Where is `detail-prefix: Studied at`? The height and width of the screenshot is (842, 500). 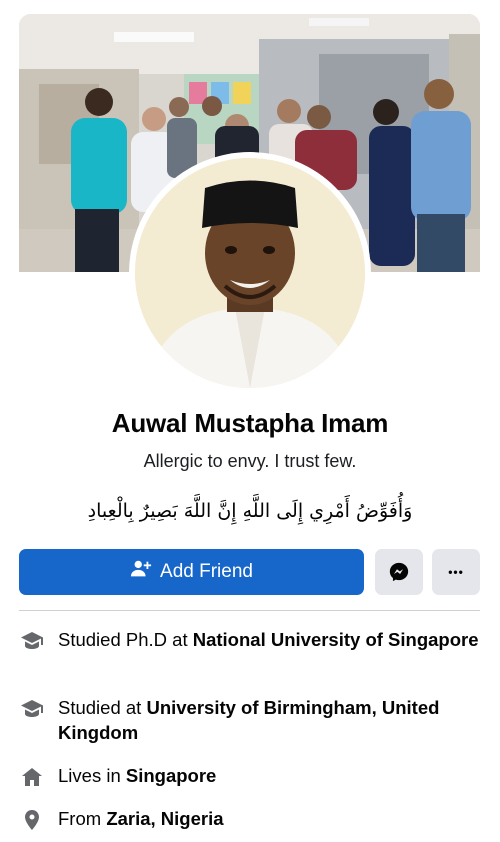 detail-prefix: Studied at is located at coordinates (102, 707).